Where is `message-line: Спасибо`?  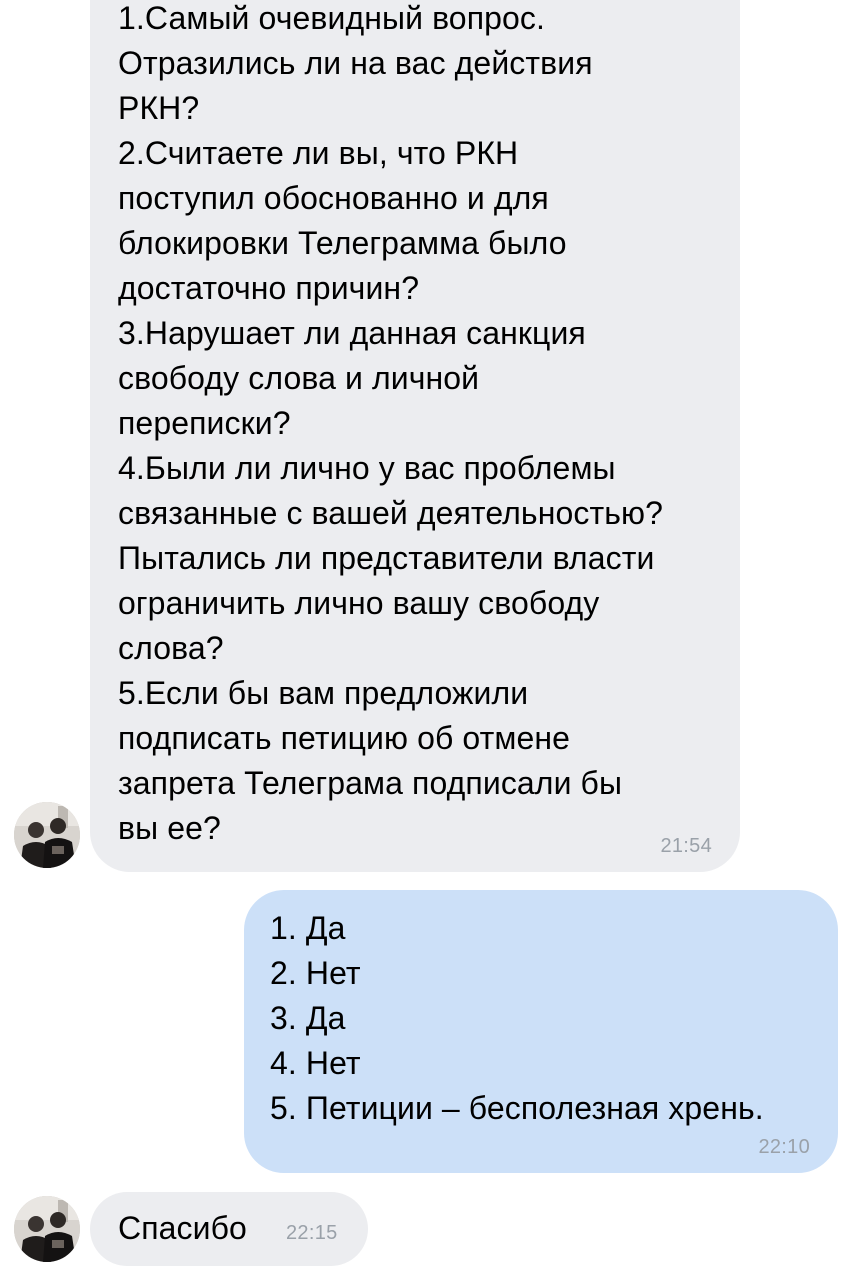
message-line: Спасибо is located at coordinates (182, 1228).